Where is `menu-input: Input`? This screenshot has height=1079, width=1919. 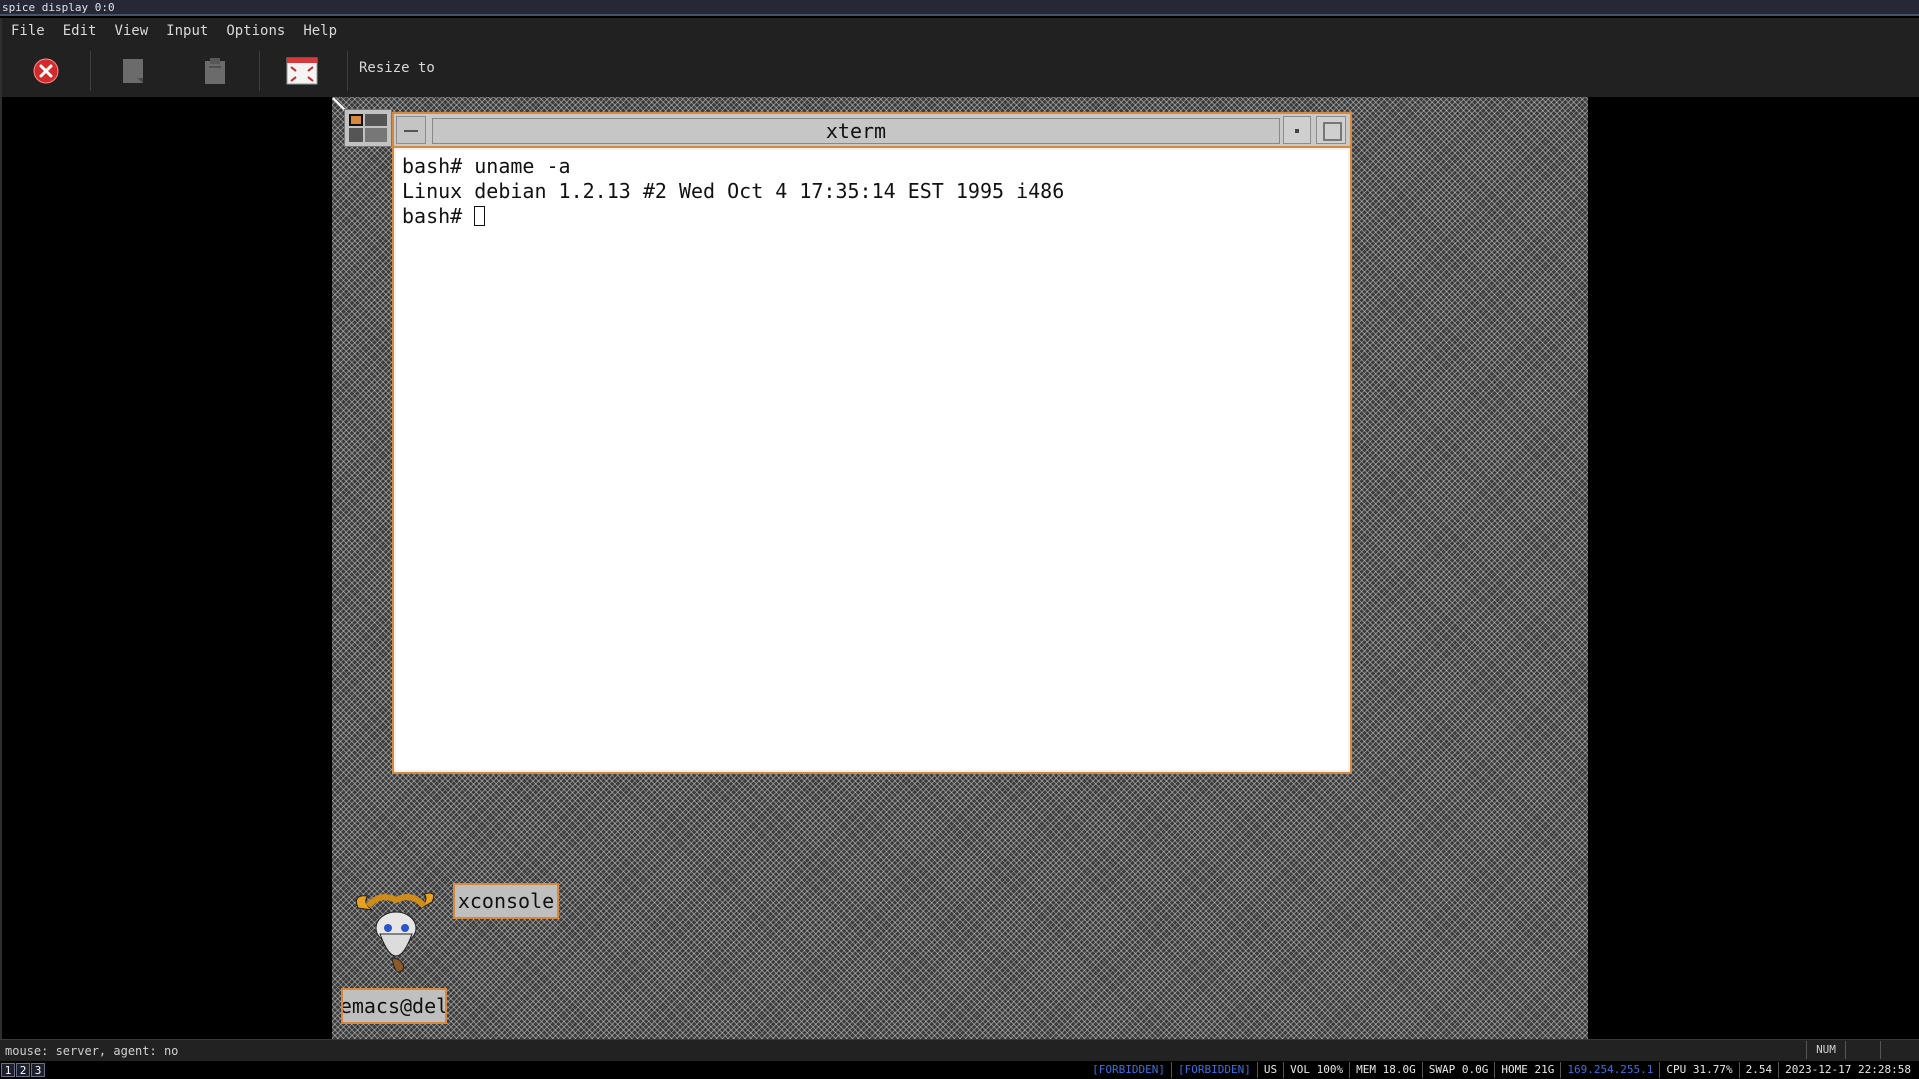 menu-input: Input is located at coordinates (187, 31).